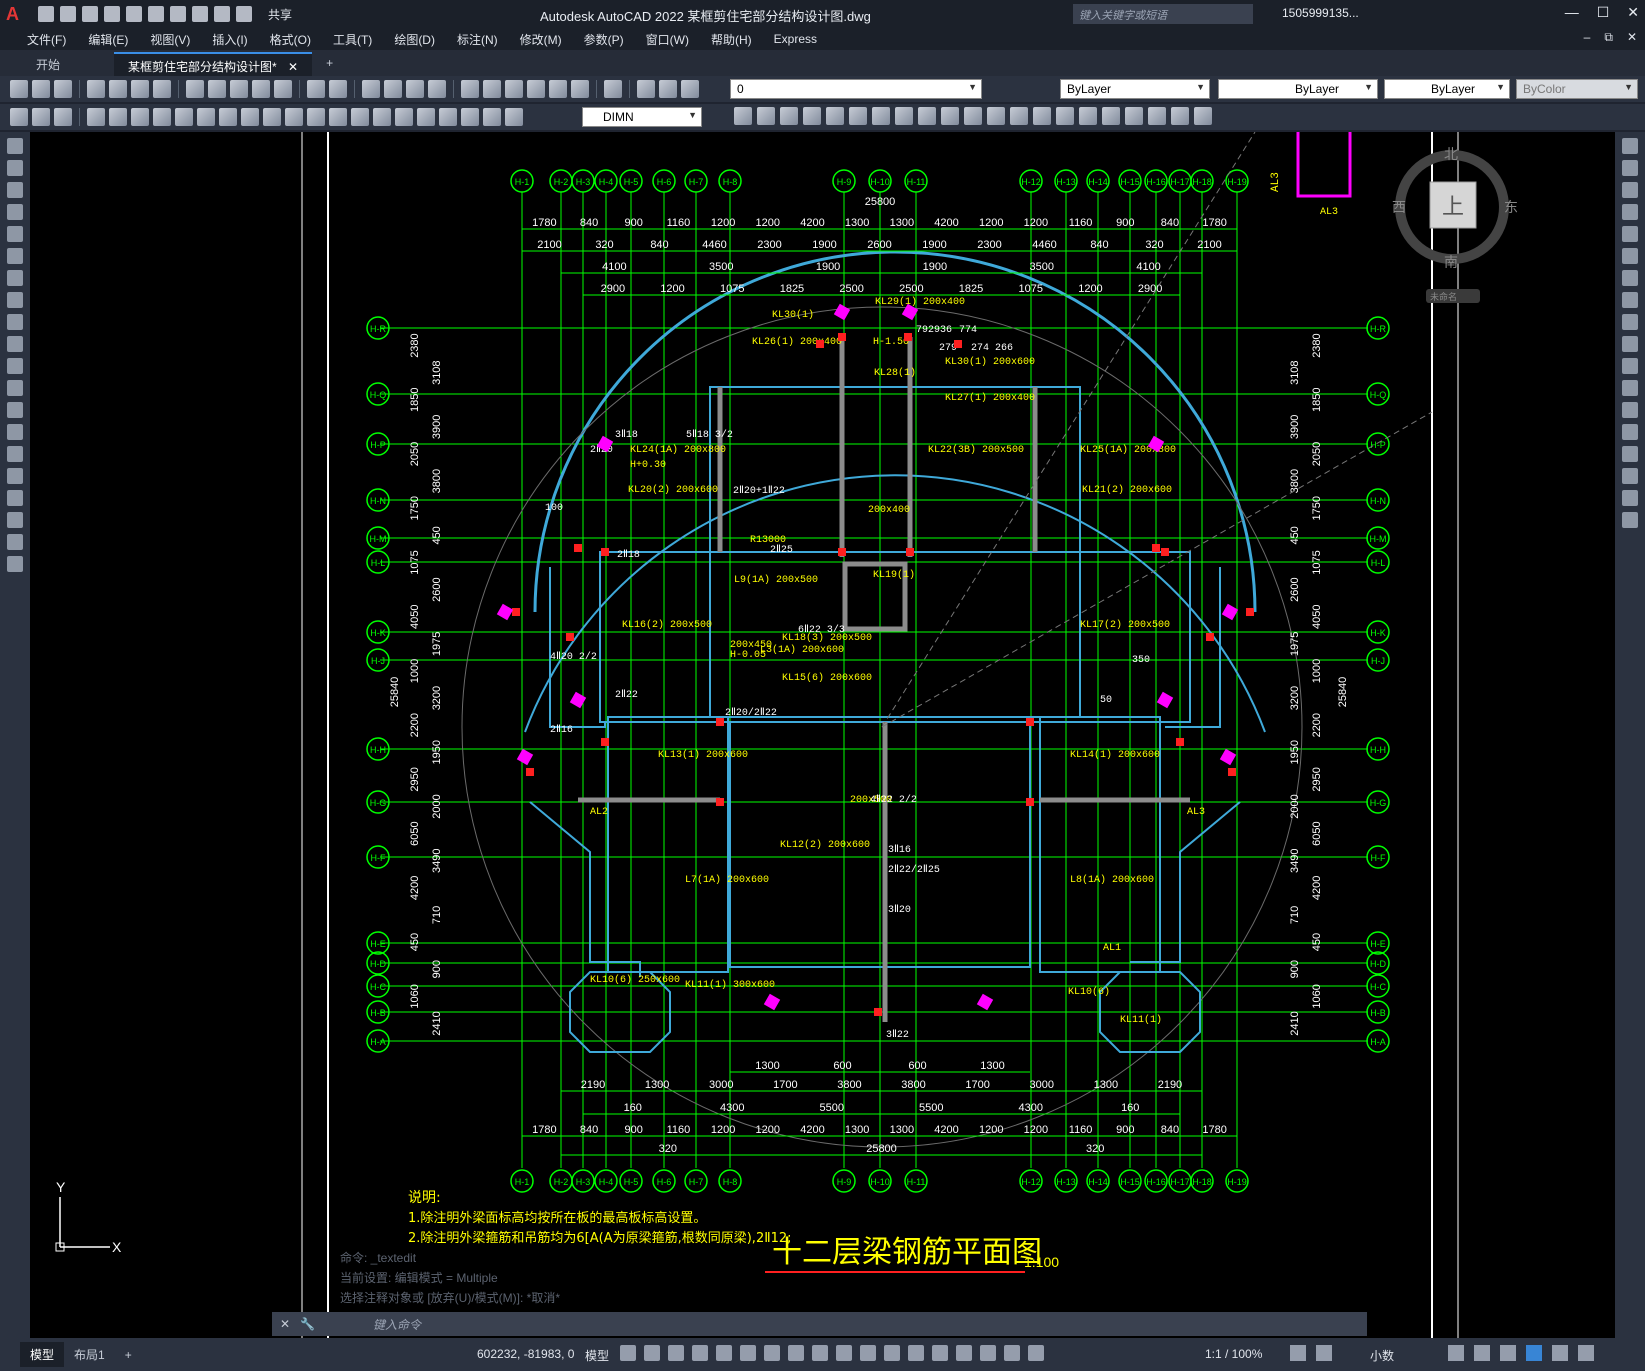 This screenshot has width=1645, height=1371. What do you see at coordinates (690, 89) in the screenshot?
I see `layer-lock-icon` at bounding box center [690, 89].